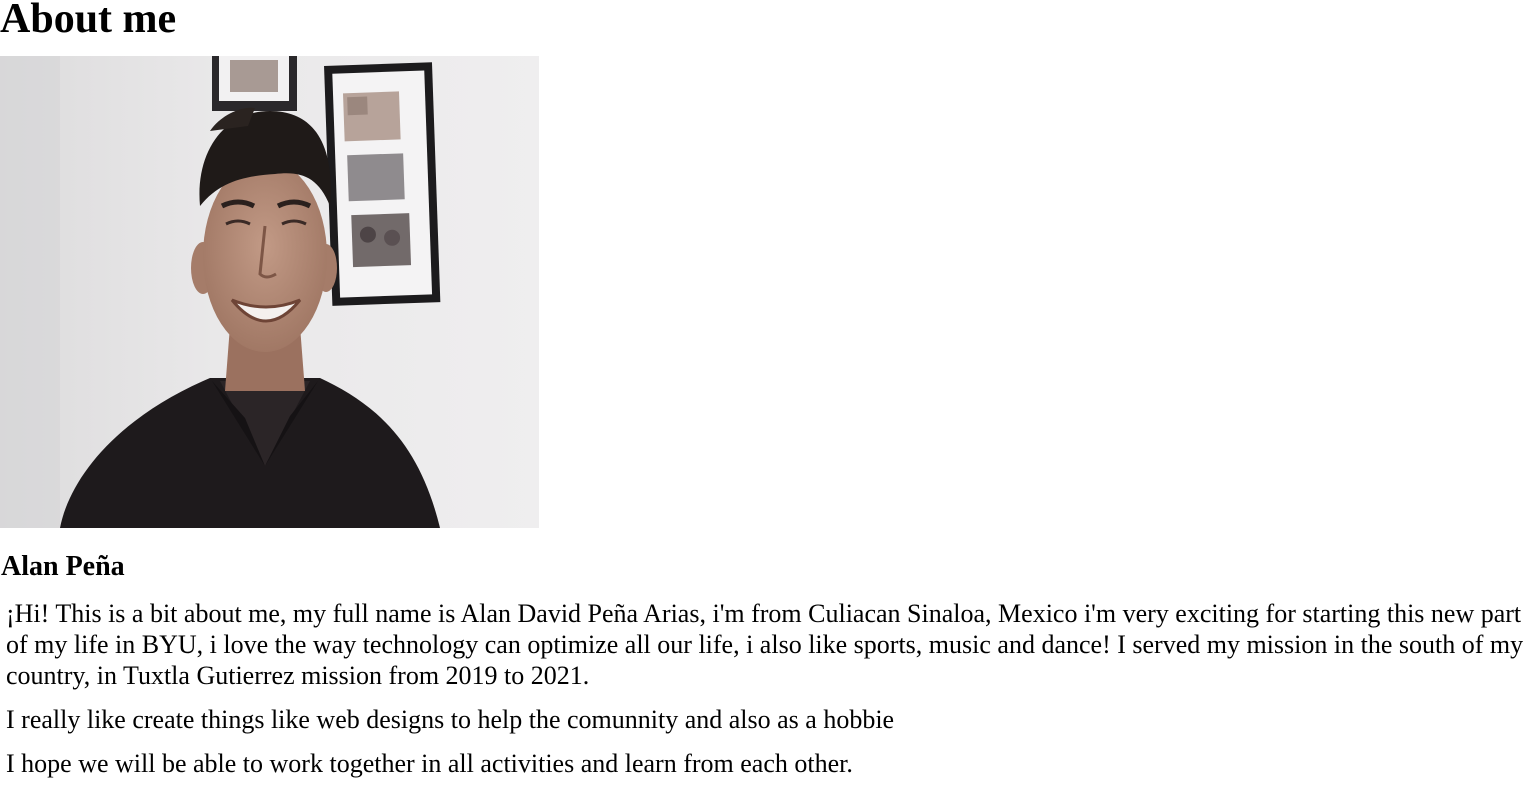  Describe the element at coordinates (63, 566) in the screenshot. I see `person-name: Alan Peña` at that location.